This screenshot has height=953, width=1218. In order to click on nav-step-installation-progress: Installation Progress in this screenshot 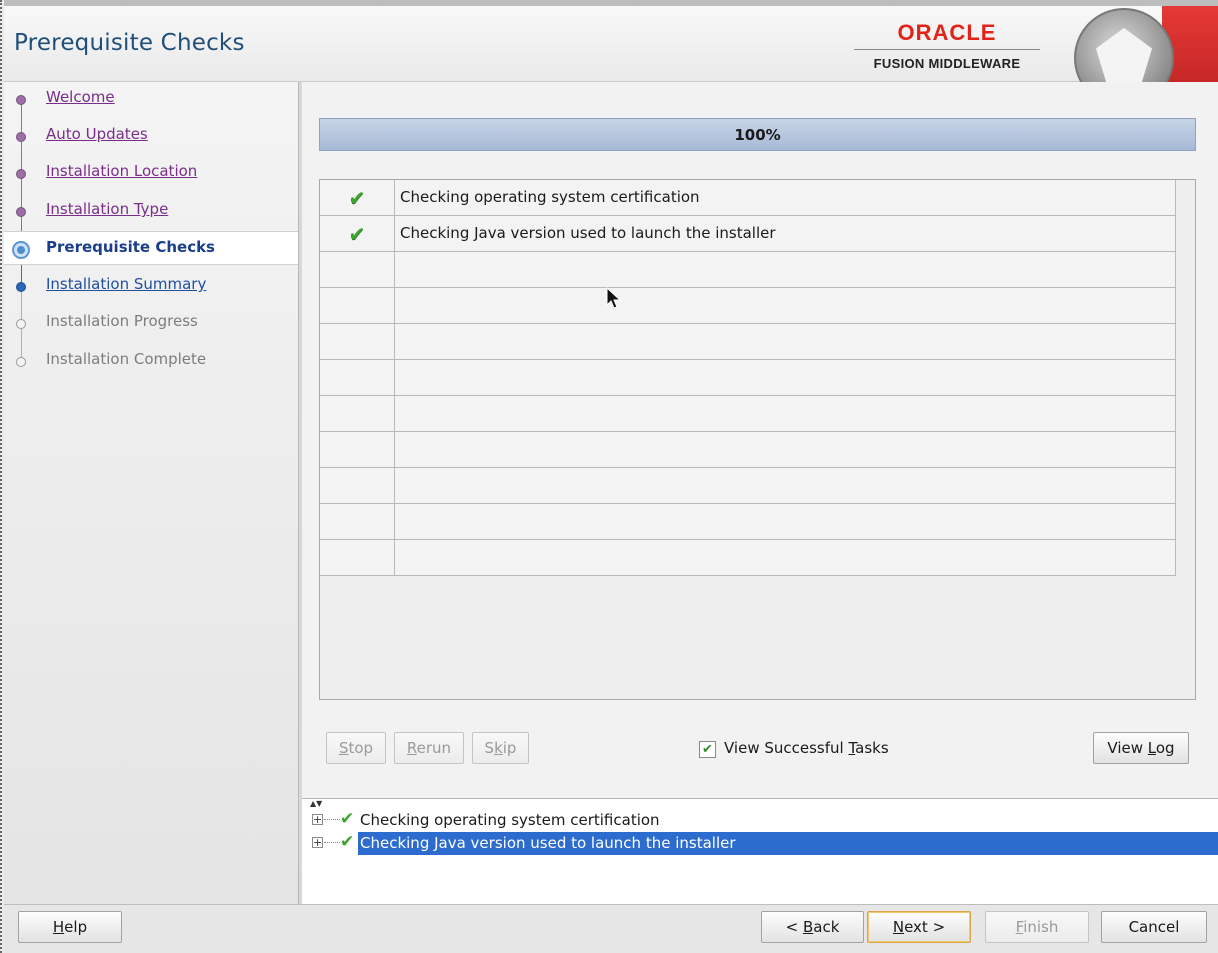, I will do `click(151, 323)`.